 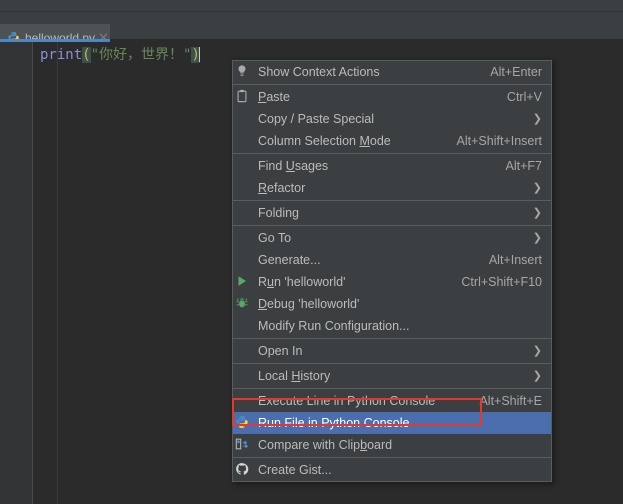 What do you see at coordinates (316, 119) in the screenshot?
I see `menu-item-label: Copy / Paste Special` at bounding box center [316, 119].